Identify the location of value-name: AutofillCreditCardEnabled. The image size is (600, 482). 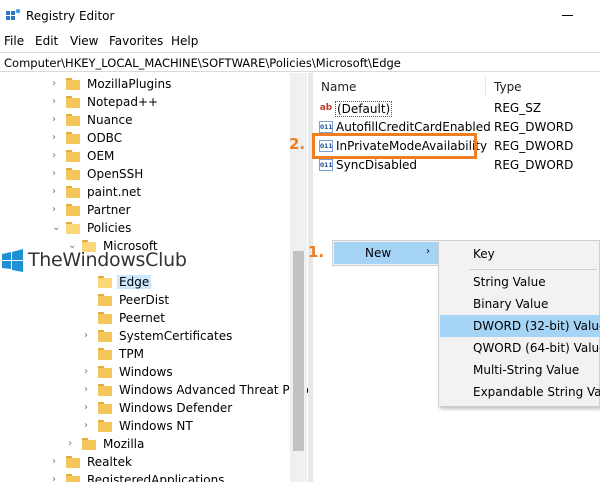
(413, 127).